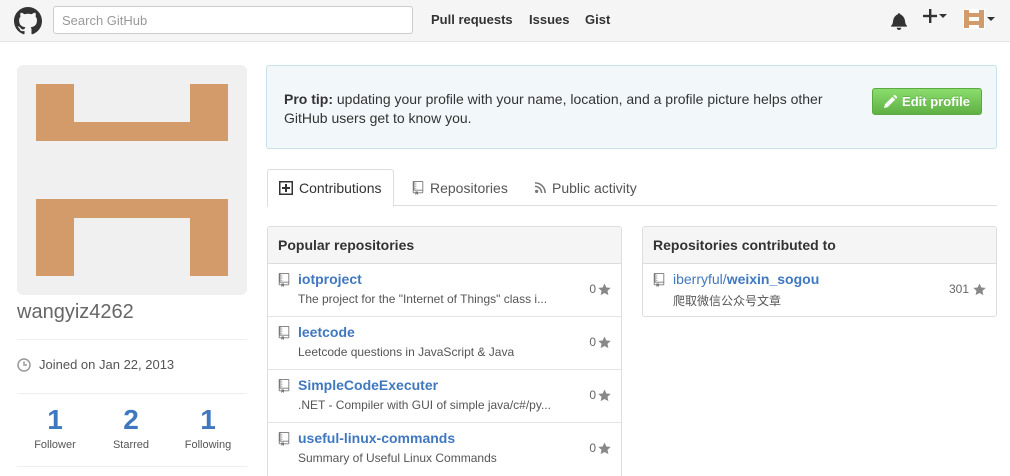  Describe the element at coordinates (286, 188) in the screenshot. I see `plus-square-icon` at that location.